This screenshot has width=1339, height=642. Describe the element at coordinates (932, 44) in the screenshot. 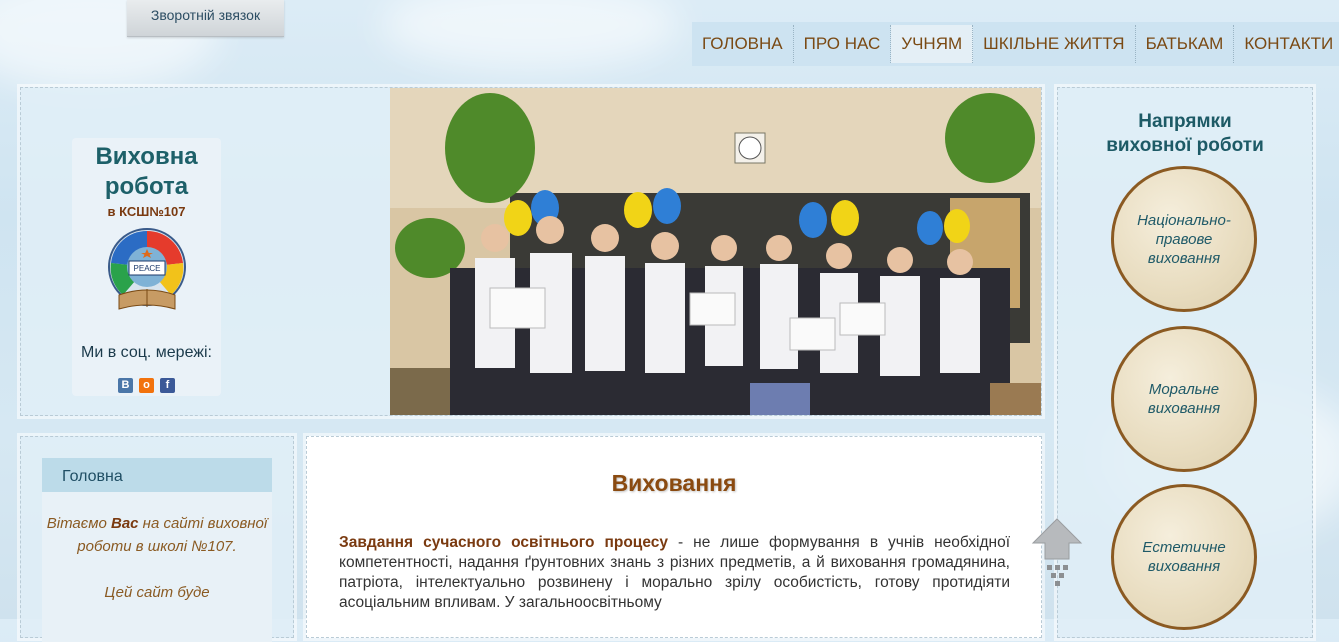

I see `nav-students: УЧНЯМ` at that location.